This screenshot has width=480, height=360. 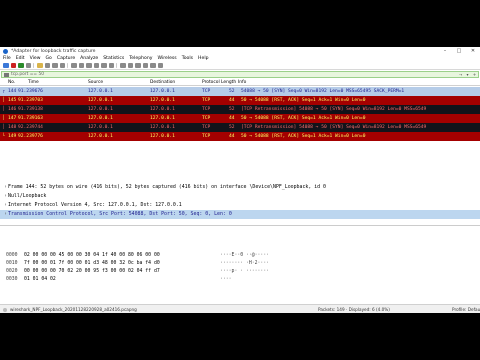 I want to click on reload-icon, so click(x=62, y=65).